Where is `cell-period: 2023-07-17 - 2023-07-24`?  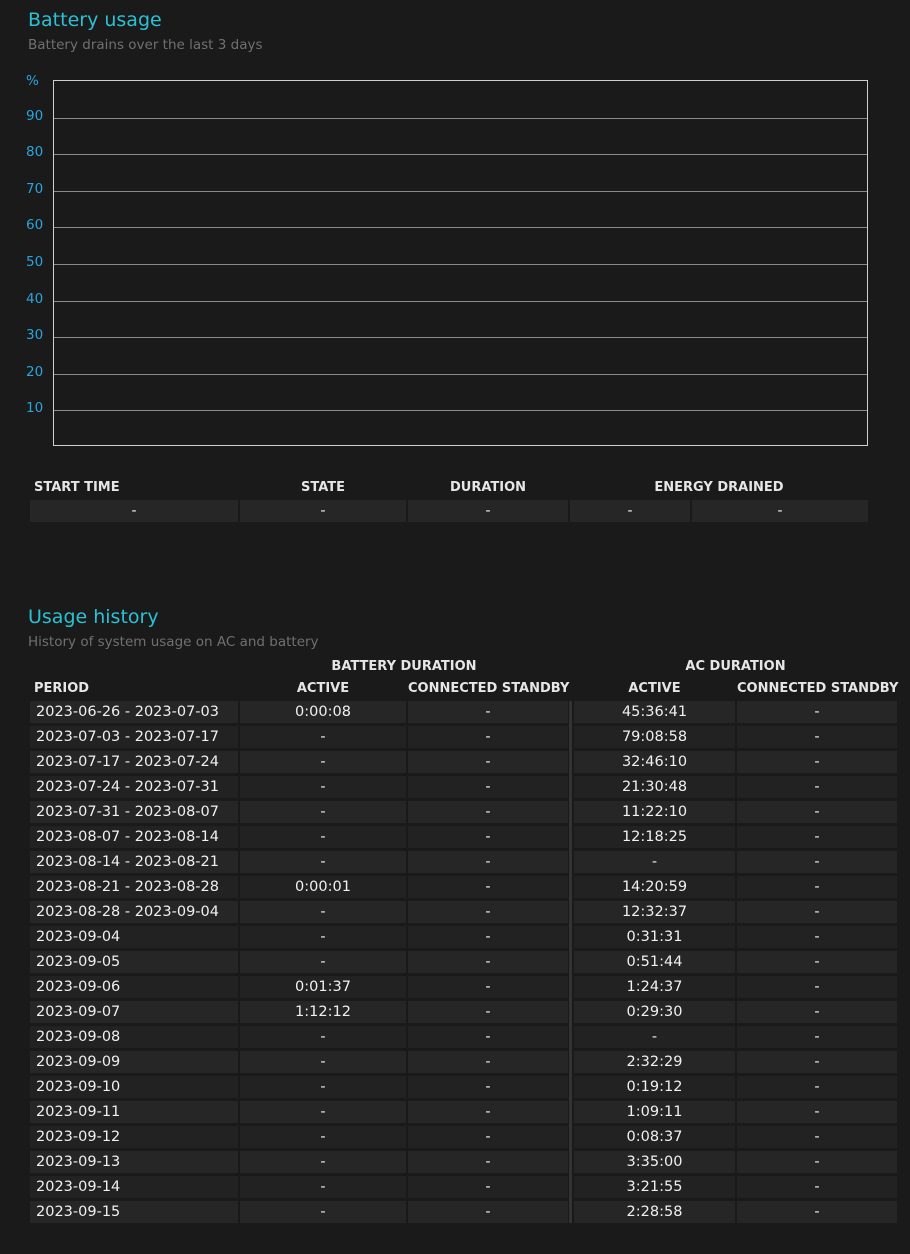
cell-period: 2023-07-17 - 2023-07-24 is located at coordinates (134, 762).